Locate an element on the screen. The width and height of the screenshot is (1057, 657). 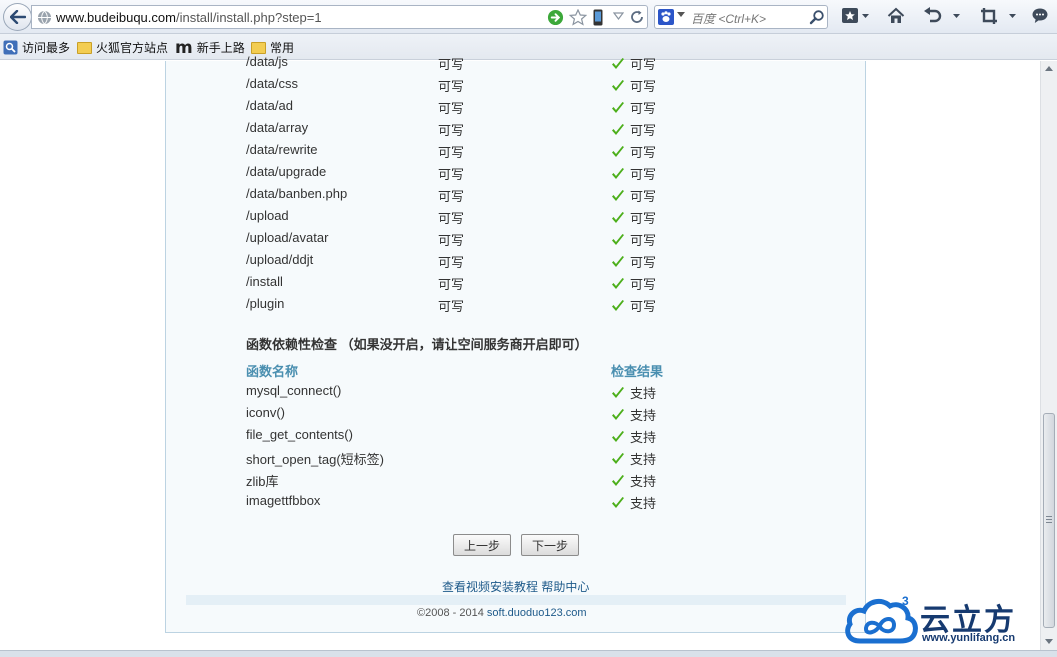
table-row: /data/css 可写 可写 is located at coordinates (516, 87).